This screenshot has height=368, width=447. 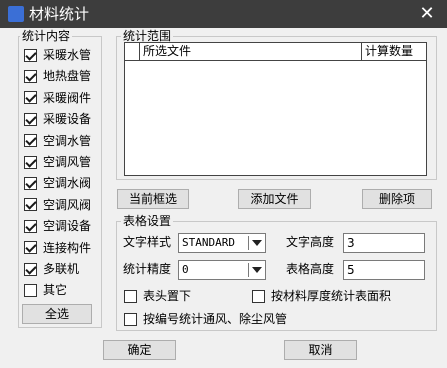 What do you see at coordinates (310, 242) in the screenshot?
I see `text-height-label: 文字高度` at bounding box center [310, 242].